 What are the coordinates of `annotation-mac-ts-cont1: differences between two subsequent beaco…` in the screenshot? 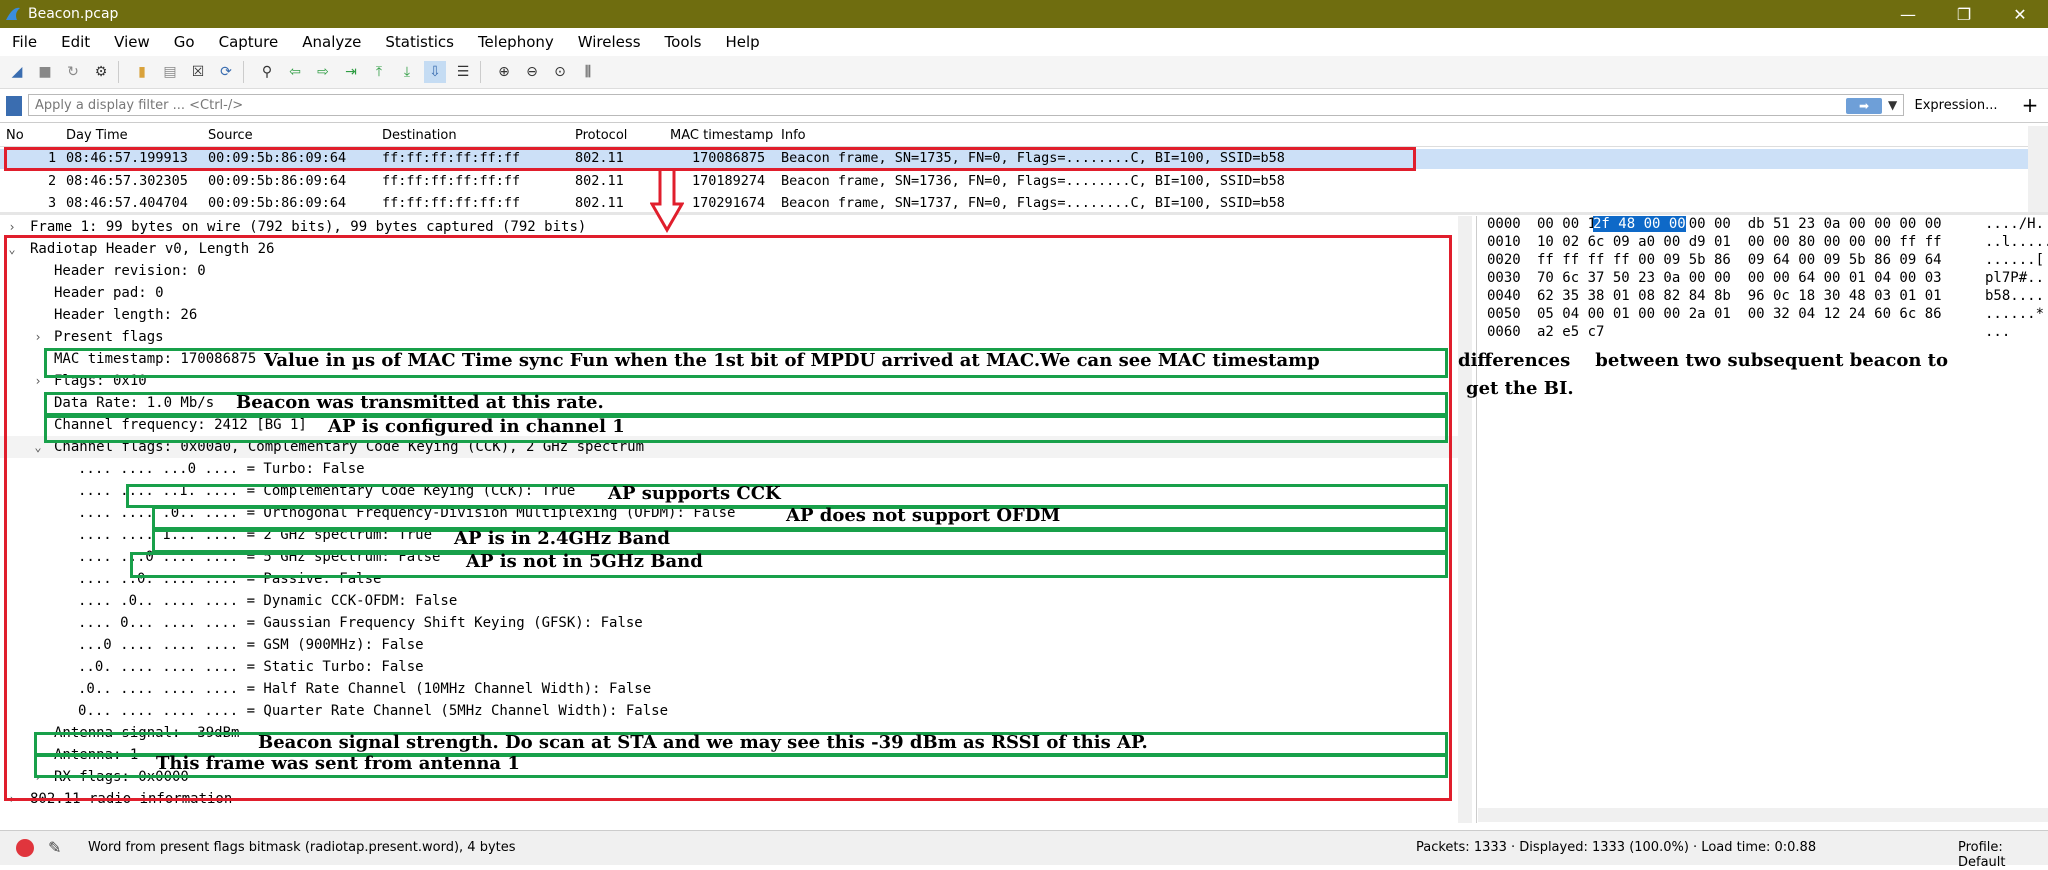 It's located at (1703, 360).